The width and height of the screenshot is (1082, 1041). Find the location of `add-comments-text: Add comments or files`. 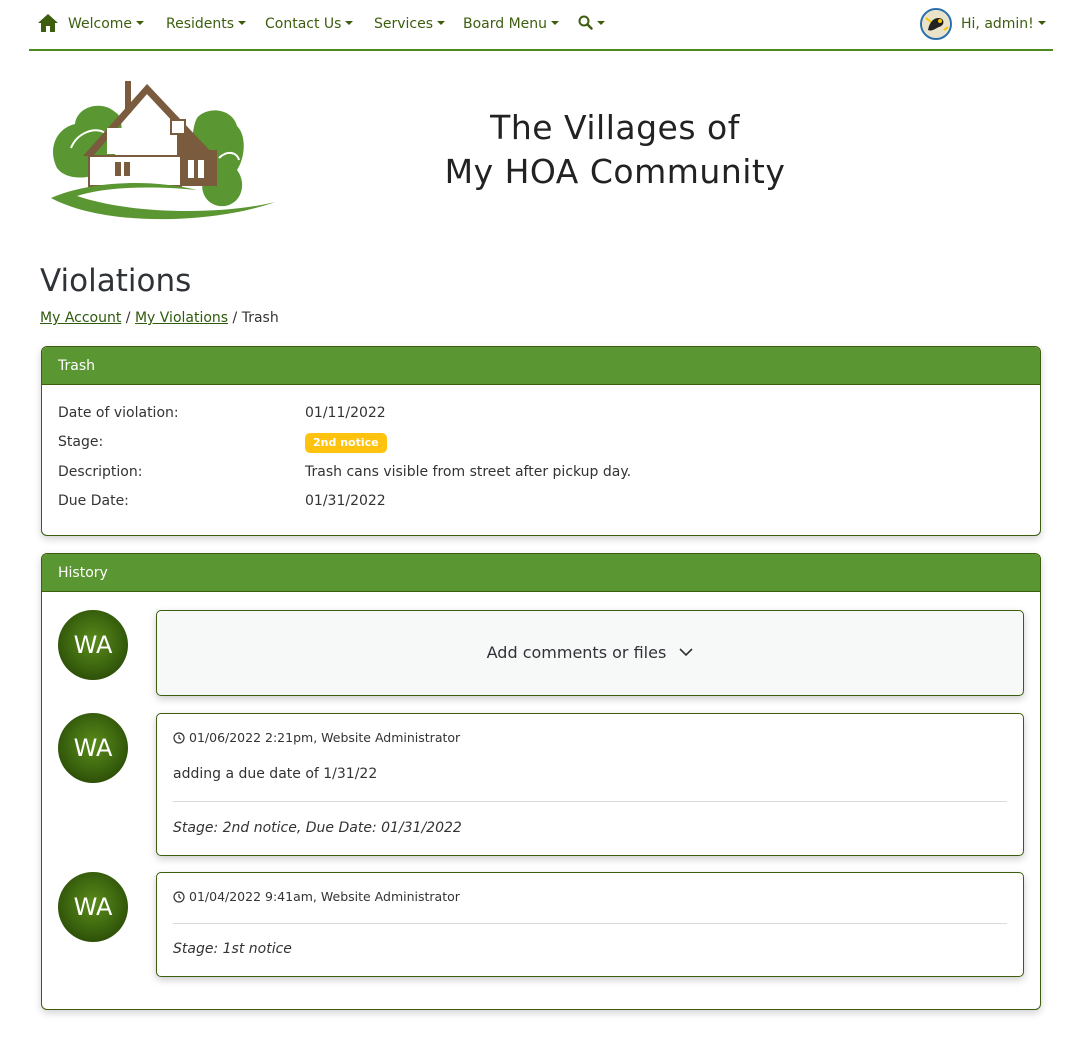

add-comments-text: Add comments or files is located at coordinates (576, 652).